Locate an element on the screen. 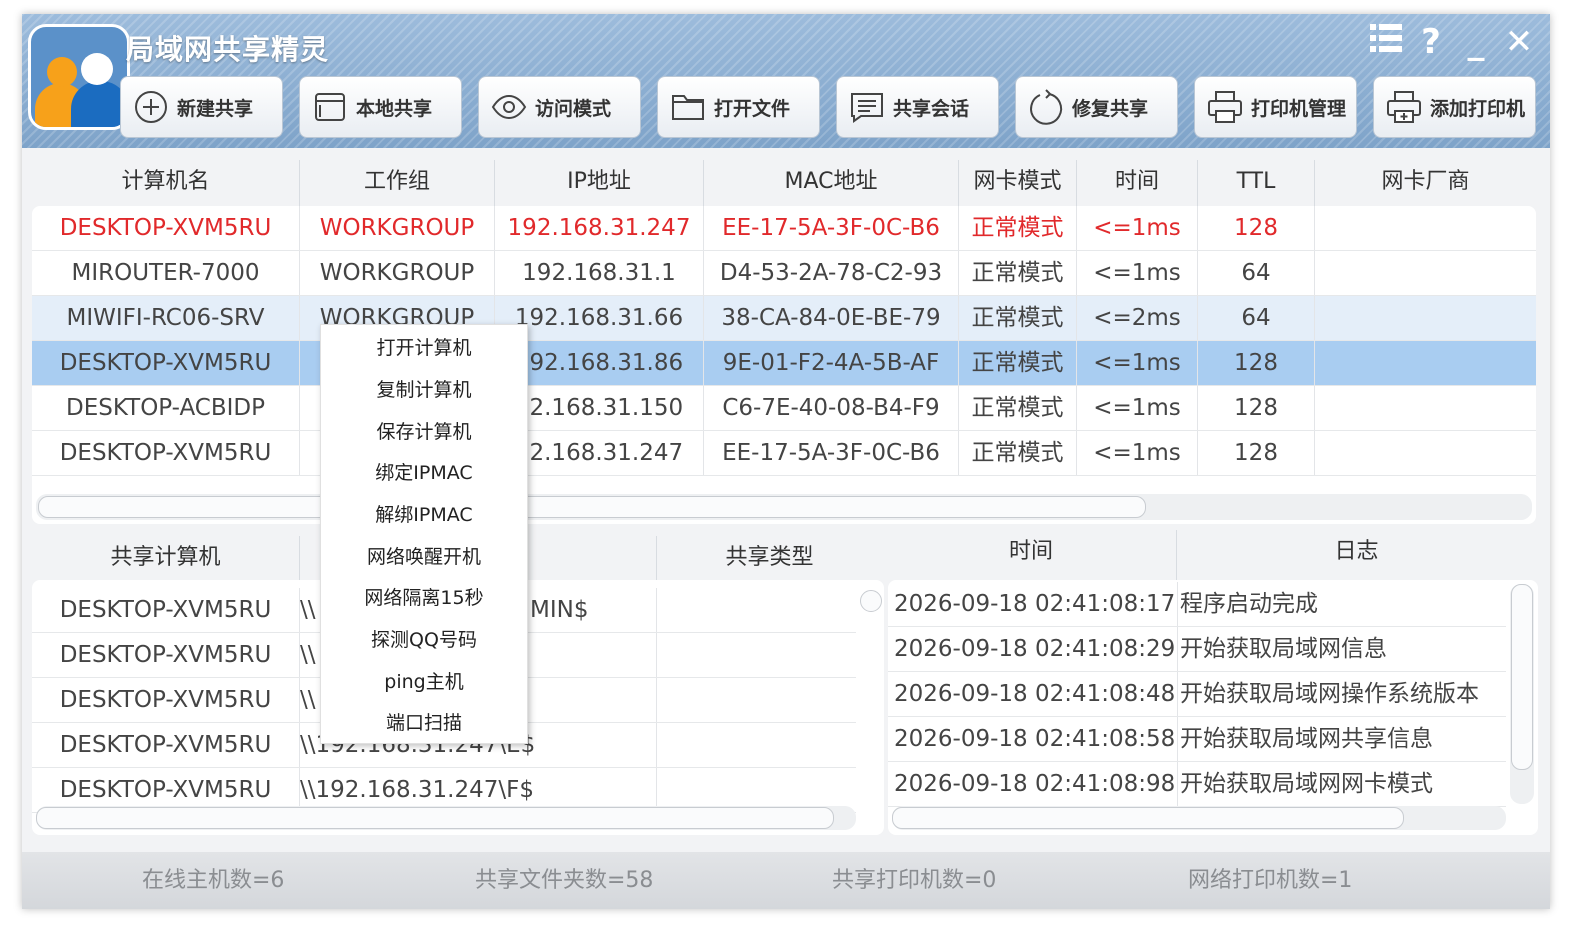 This screenshot has height=926, width=1576. menu-save-computer: 保存计算机 is located at coordinates (424, 432).